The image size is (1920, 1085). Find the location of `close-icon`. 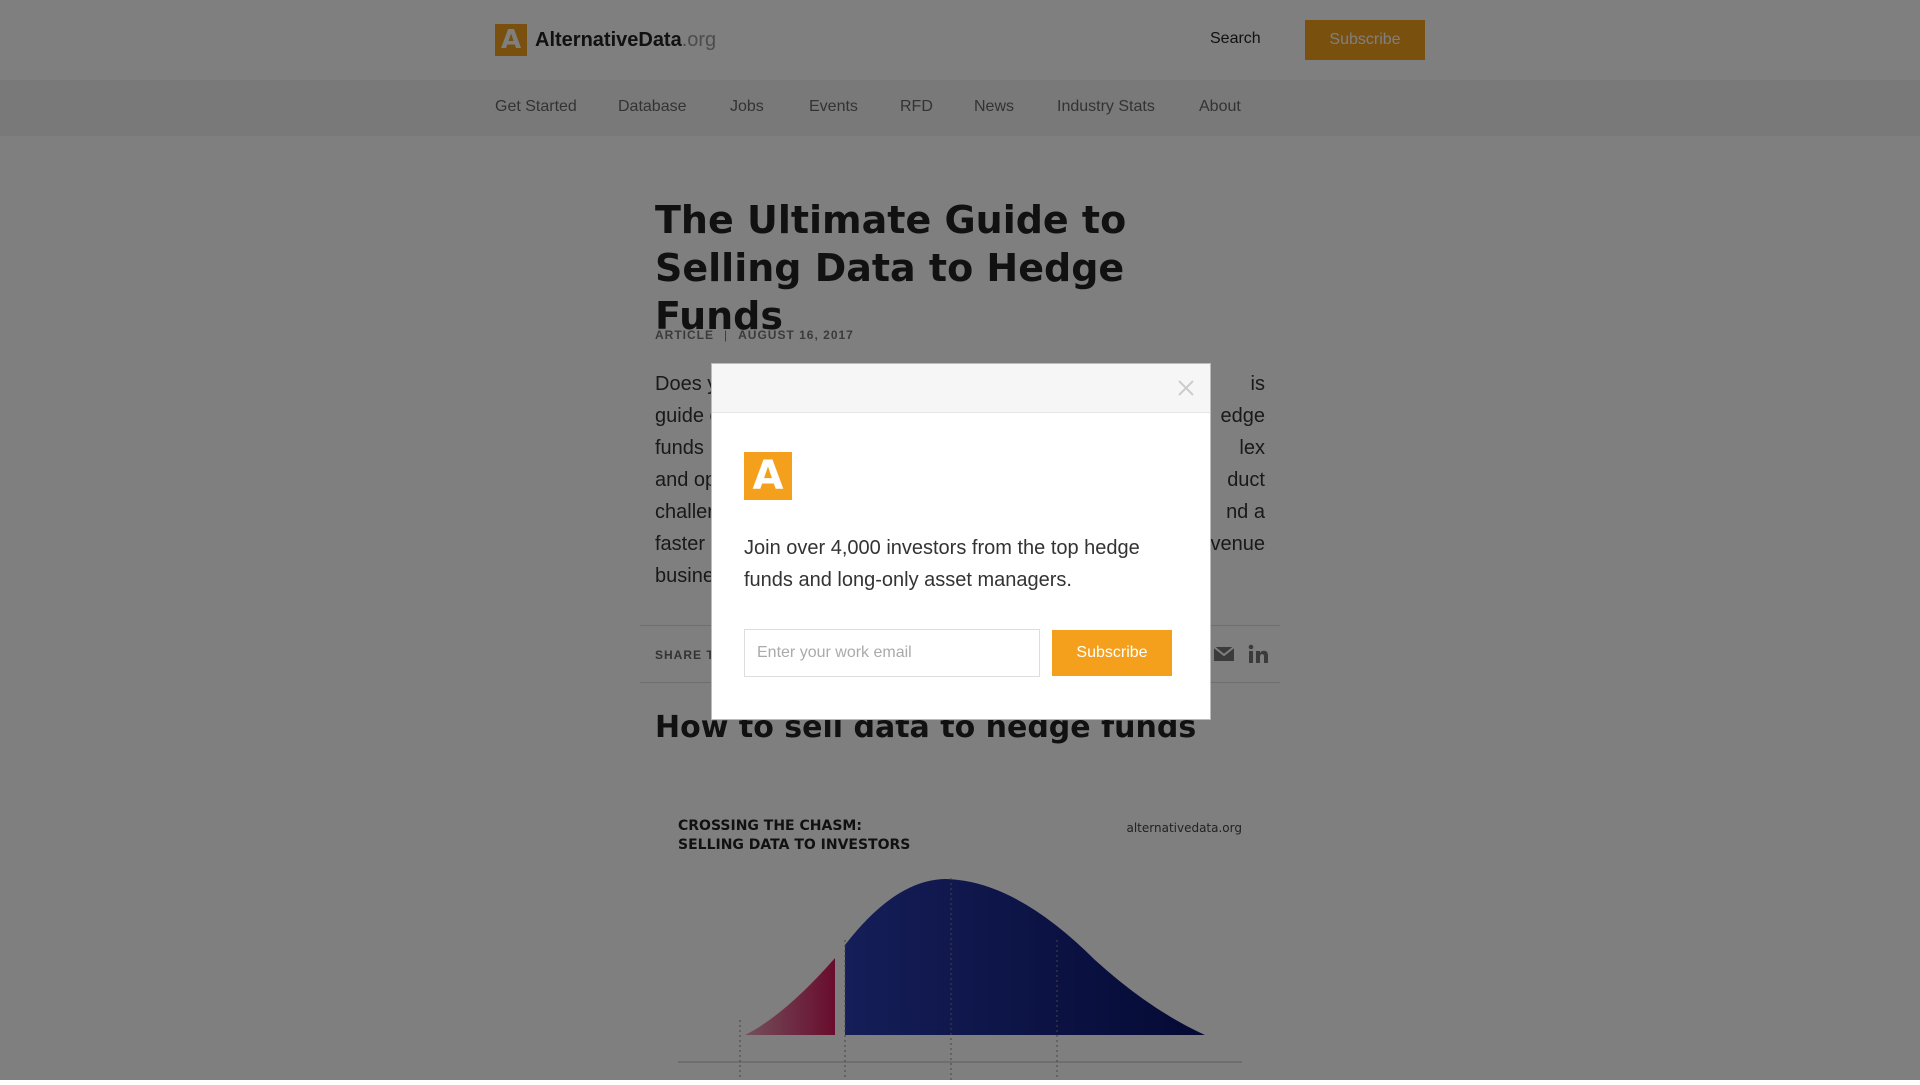

close-icon is located at coordinates (1186, 388).